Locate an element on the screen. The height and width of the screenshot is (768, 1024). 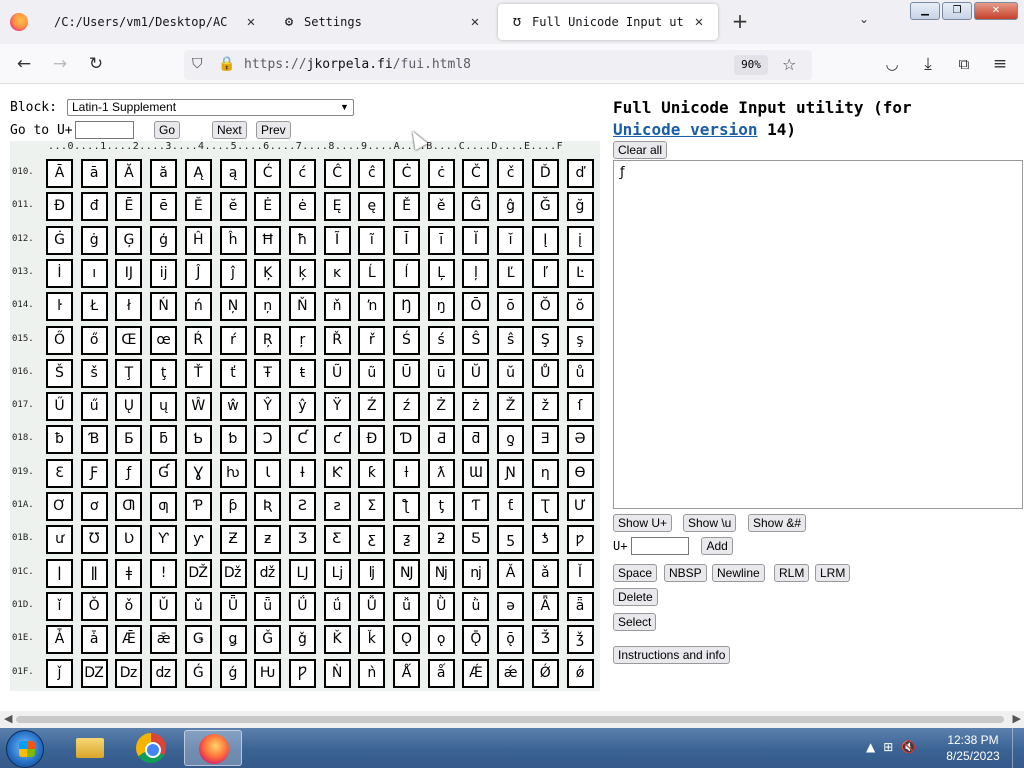
character-cell: Ƈ is located at coordinates (302, 440).